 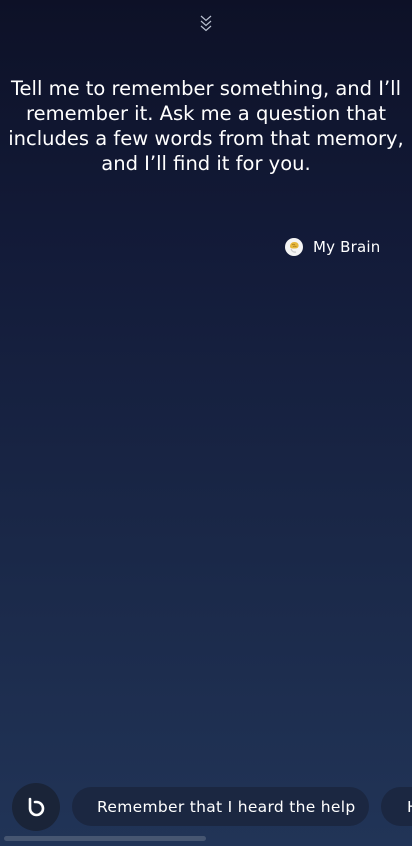 What do you see at coordinates (220, 806) in the screenshot?
I see `suggestion-chip: Remember that I heard the help` at bounding box center [220, 806].